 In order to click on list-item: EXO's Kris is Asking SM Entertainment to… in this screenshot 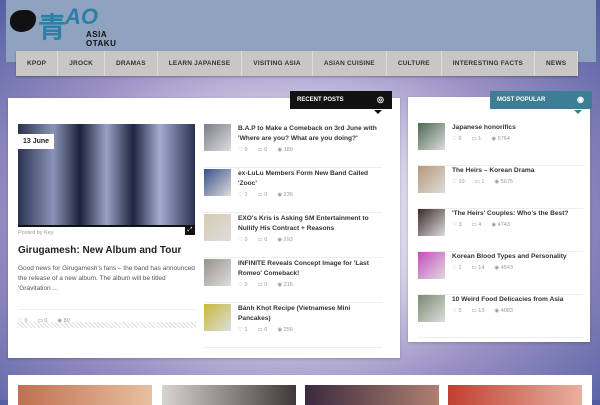, I will do `click(293, 235)`.